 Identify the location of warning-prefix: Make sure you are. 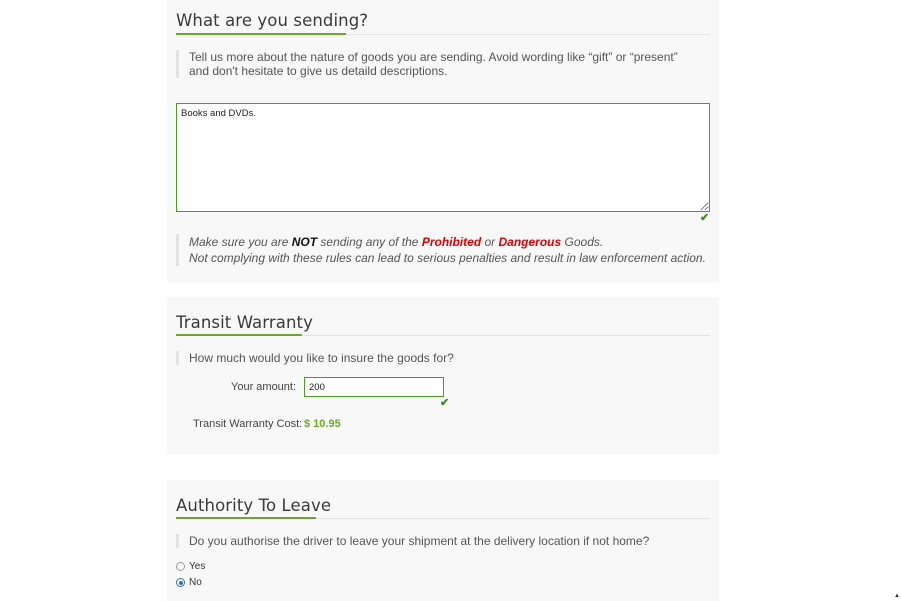
(240, 242).